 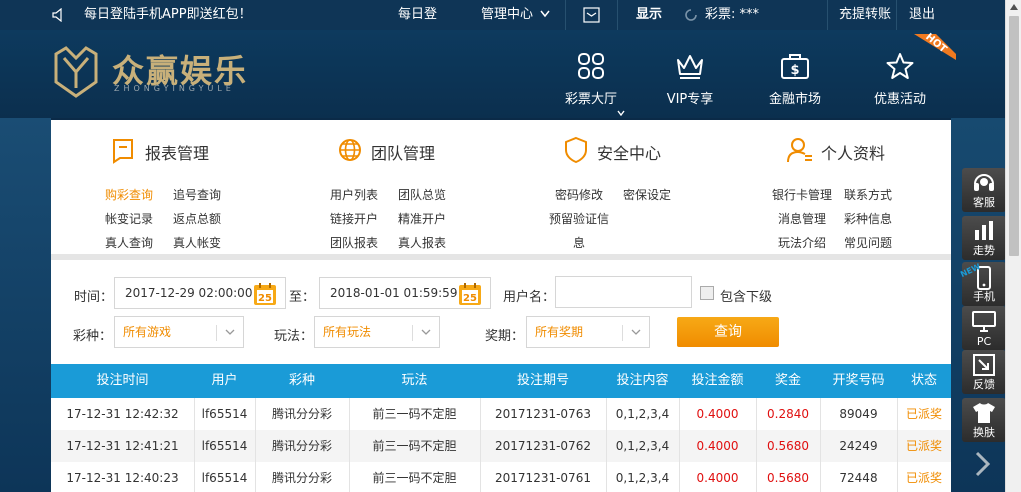 I want to click on link-chase-query: 追号查询, so click(x=197, y=194).